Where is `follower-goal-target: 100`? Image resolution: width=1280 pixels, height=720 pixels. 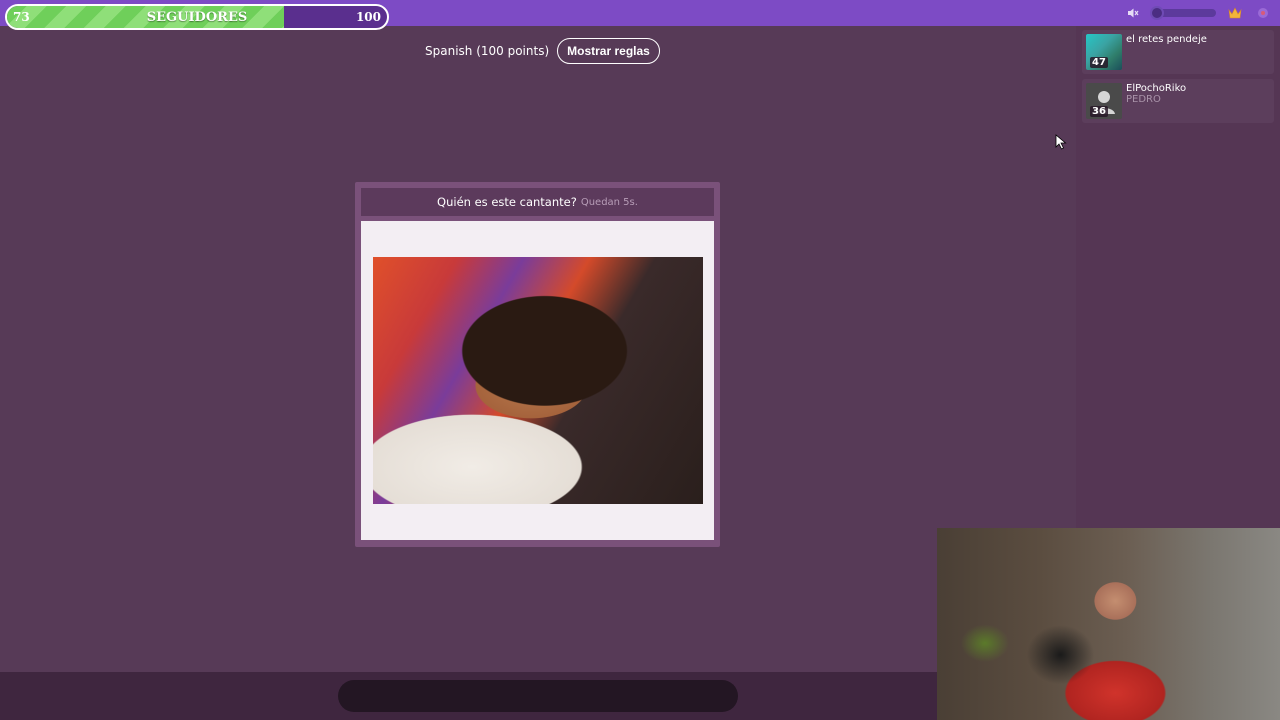
follower-goal-target: 100 is located at coordinates (368, 17).